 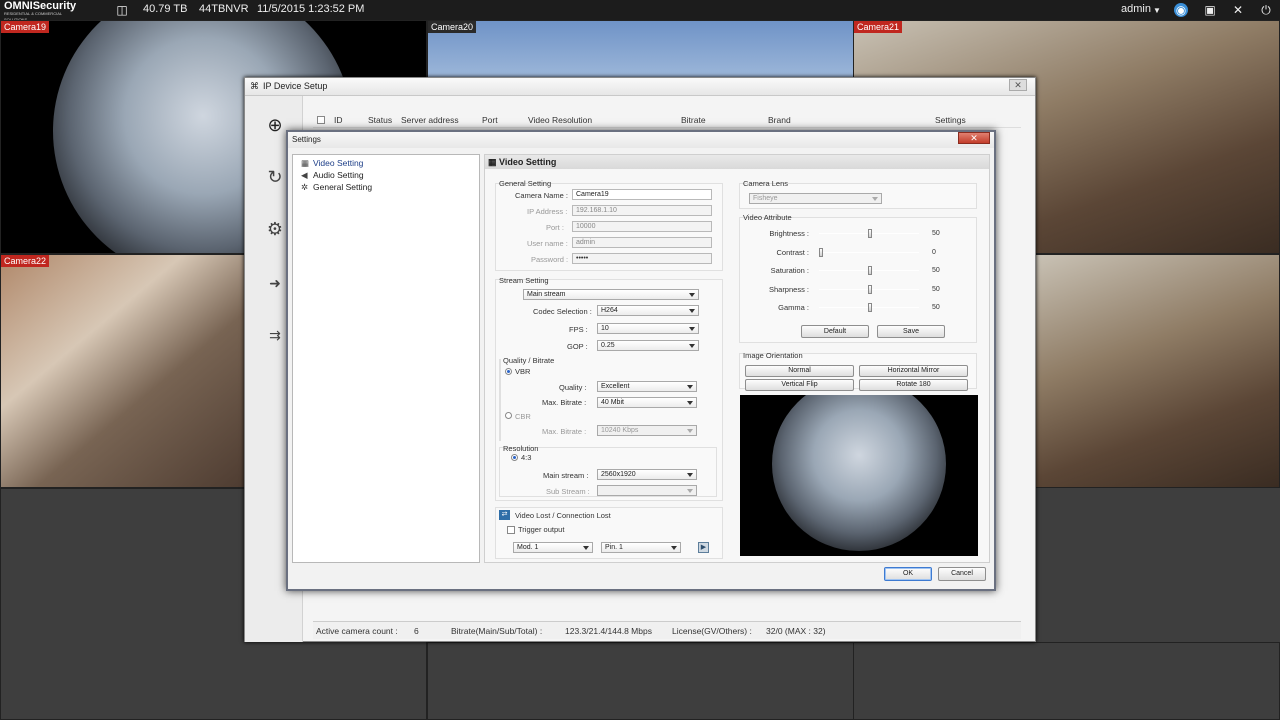 I want to click on fps-select: 10, so click(x=648, y=328).